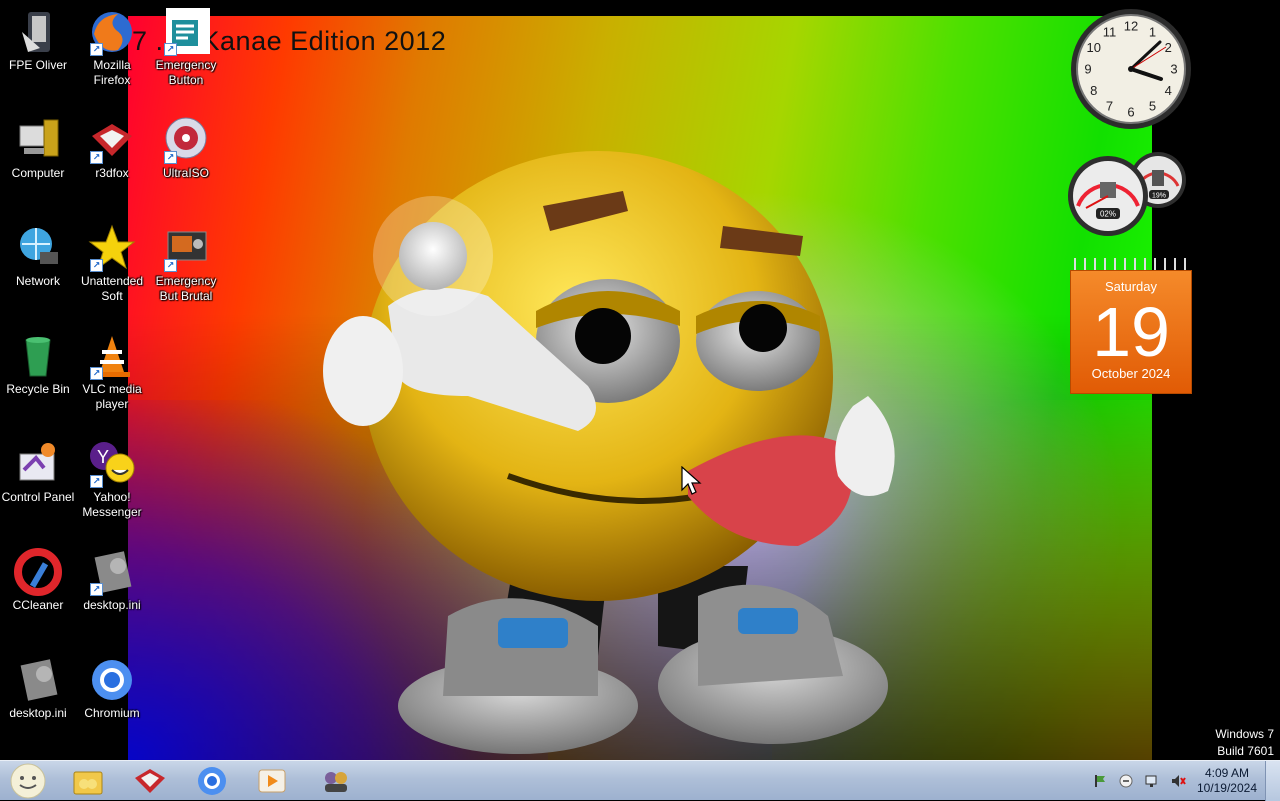  Describe the element at coordinates (112, 248) in the screenshot. I see `star-icon: ↗` at that location.